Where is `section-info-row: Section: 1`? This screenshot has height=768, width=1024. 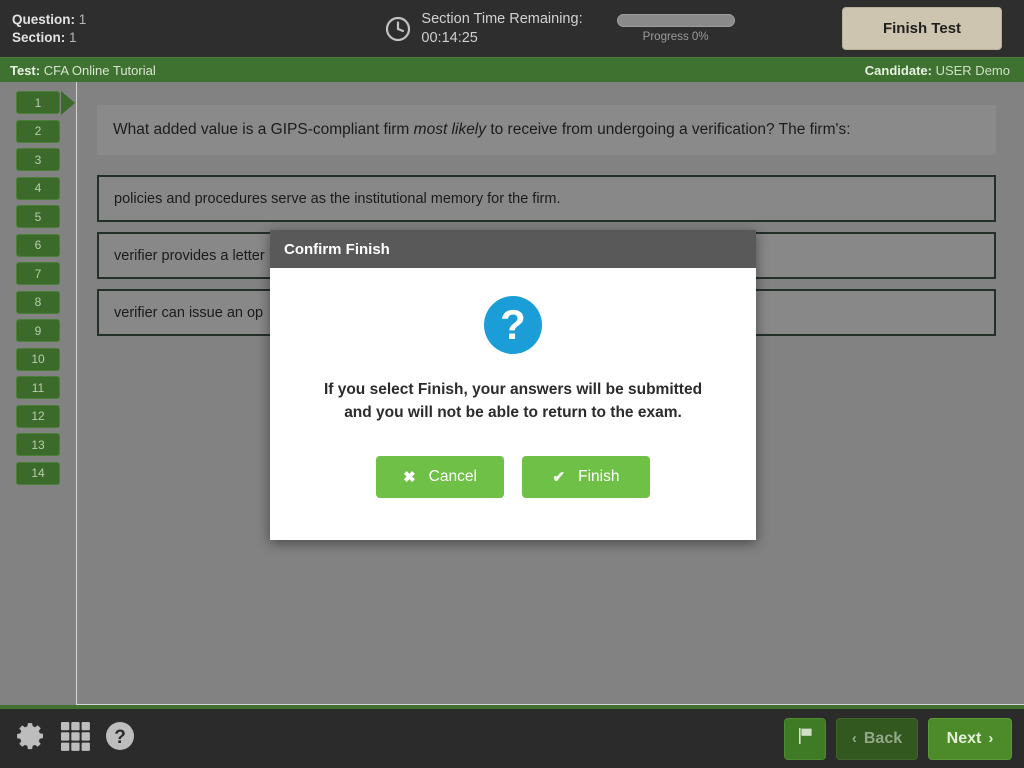
section-info-row: Section: 1 is located at coordinates (156, 38).